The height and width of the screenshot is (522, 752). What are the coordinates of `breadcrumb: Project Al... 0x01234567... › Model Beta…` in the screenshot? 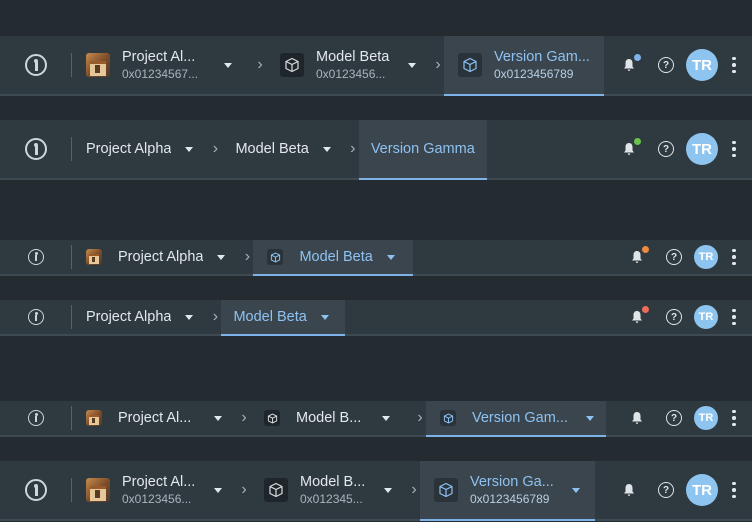 It's located at (338, 66).